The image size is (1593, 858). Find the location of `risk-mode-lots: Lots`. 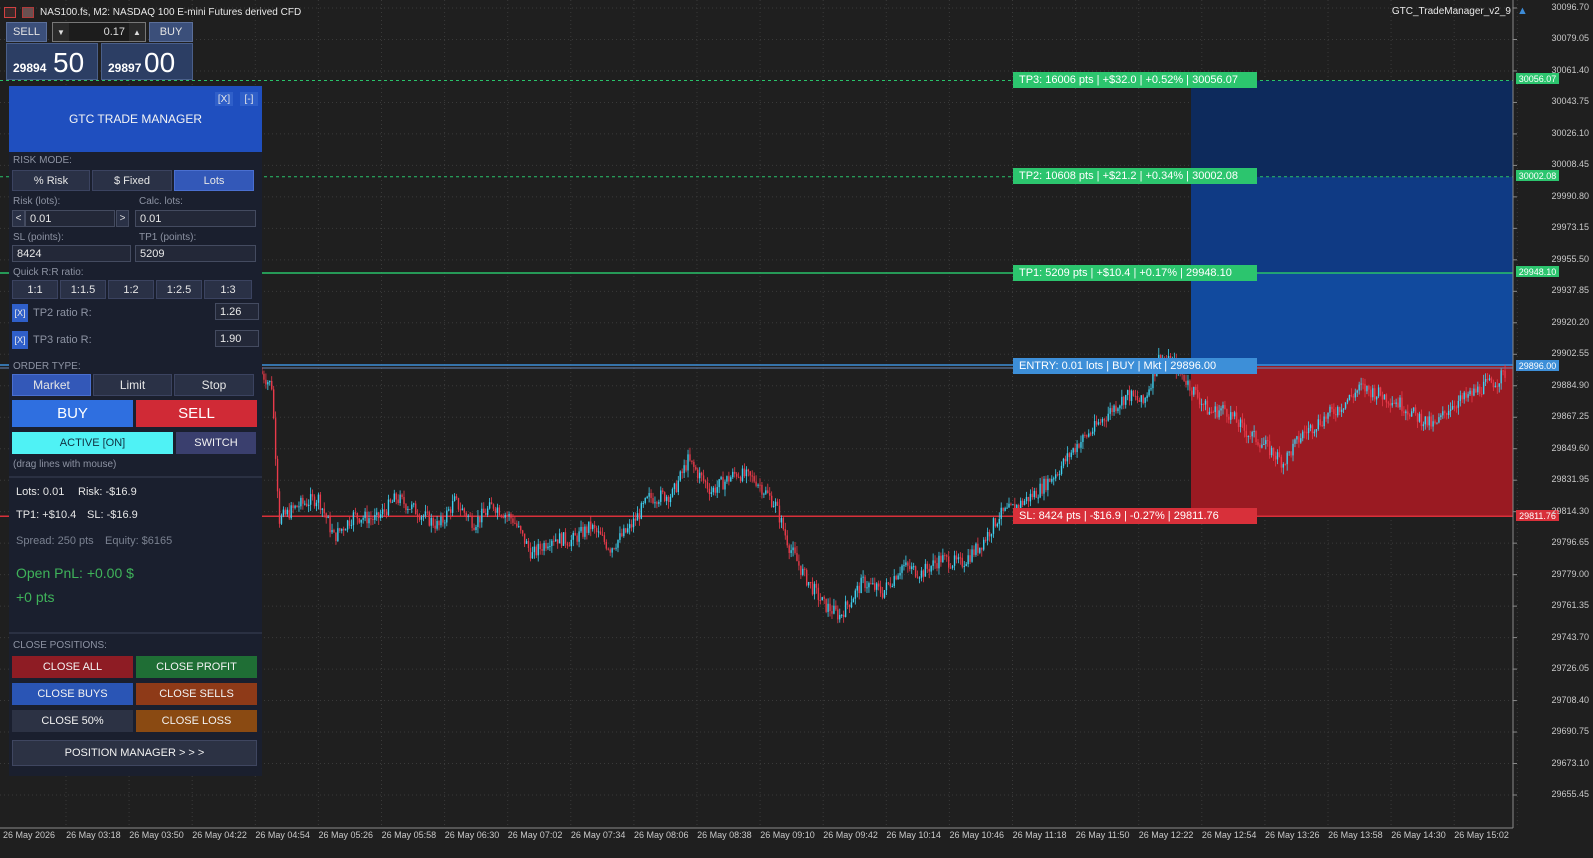

risk-mode-lots: Lots is located at coordinates (214, 180).